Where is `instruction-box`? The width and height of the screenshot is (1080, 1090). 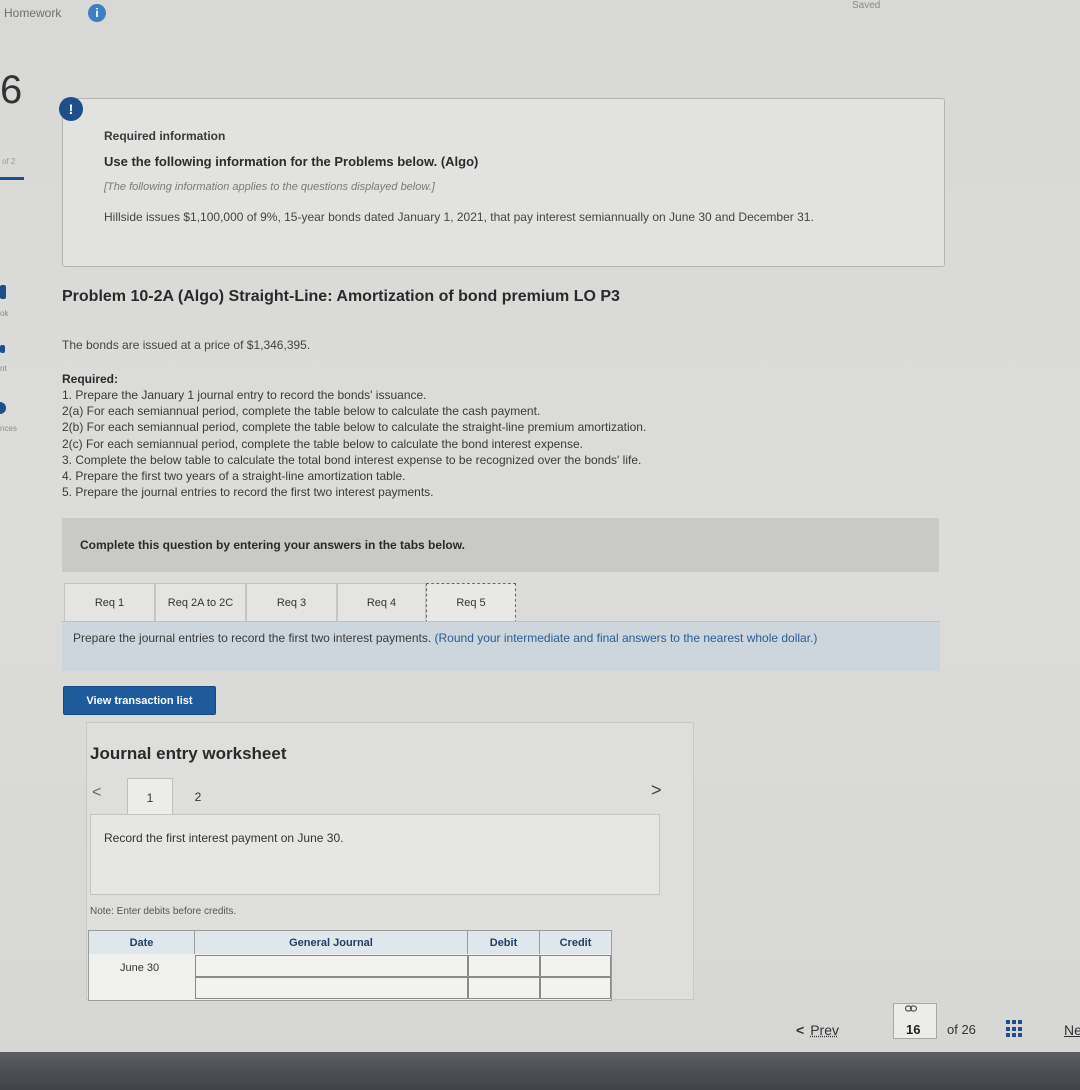
instruction-box is located at coordinates (501, 646).